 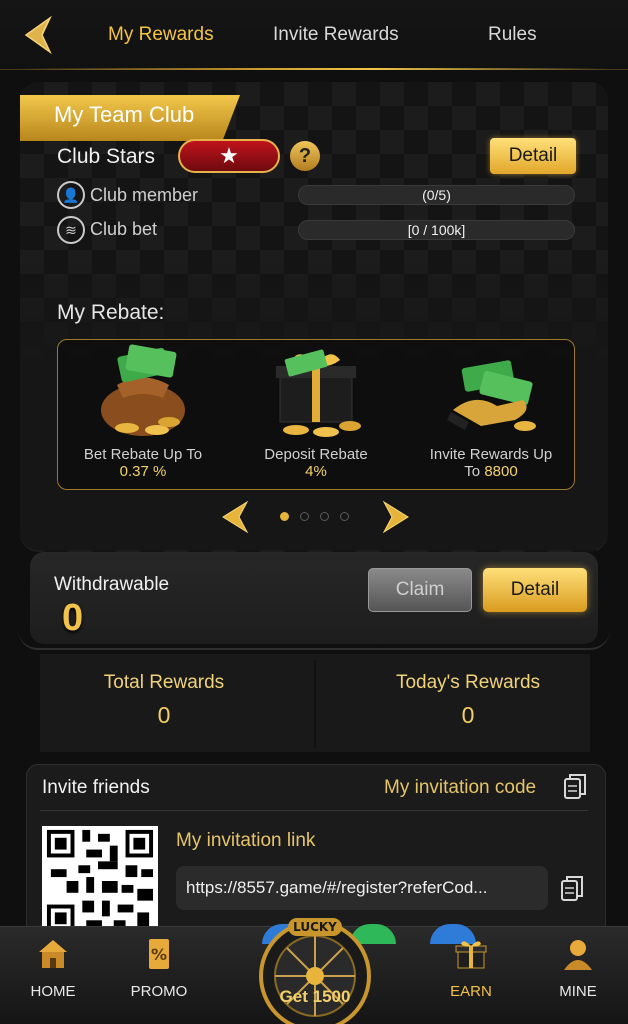 I want to click on handshake-money-icon, so click(x=491, y=395).